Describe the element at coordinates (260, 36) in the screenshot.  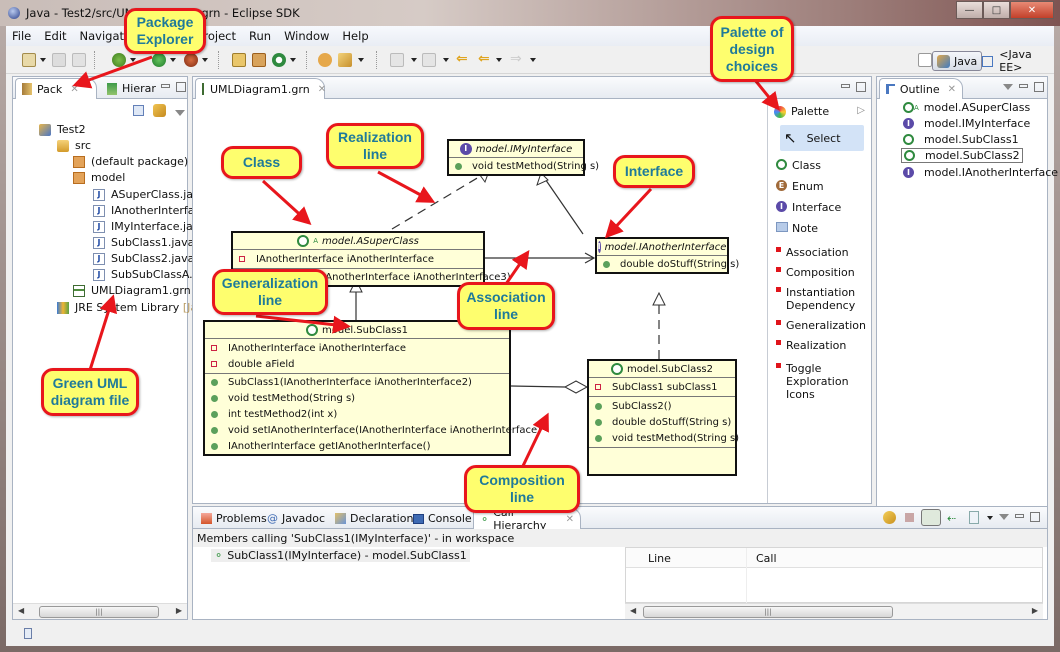
I see `menu-run: Run` at that location.